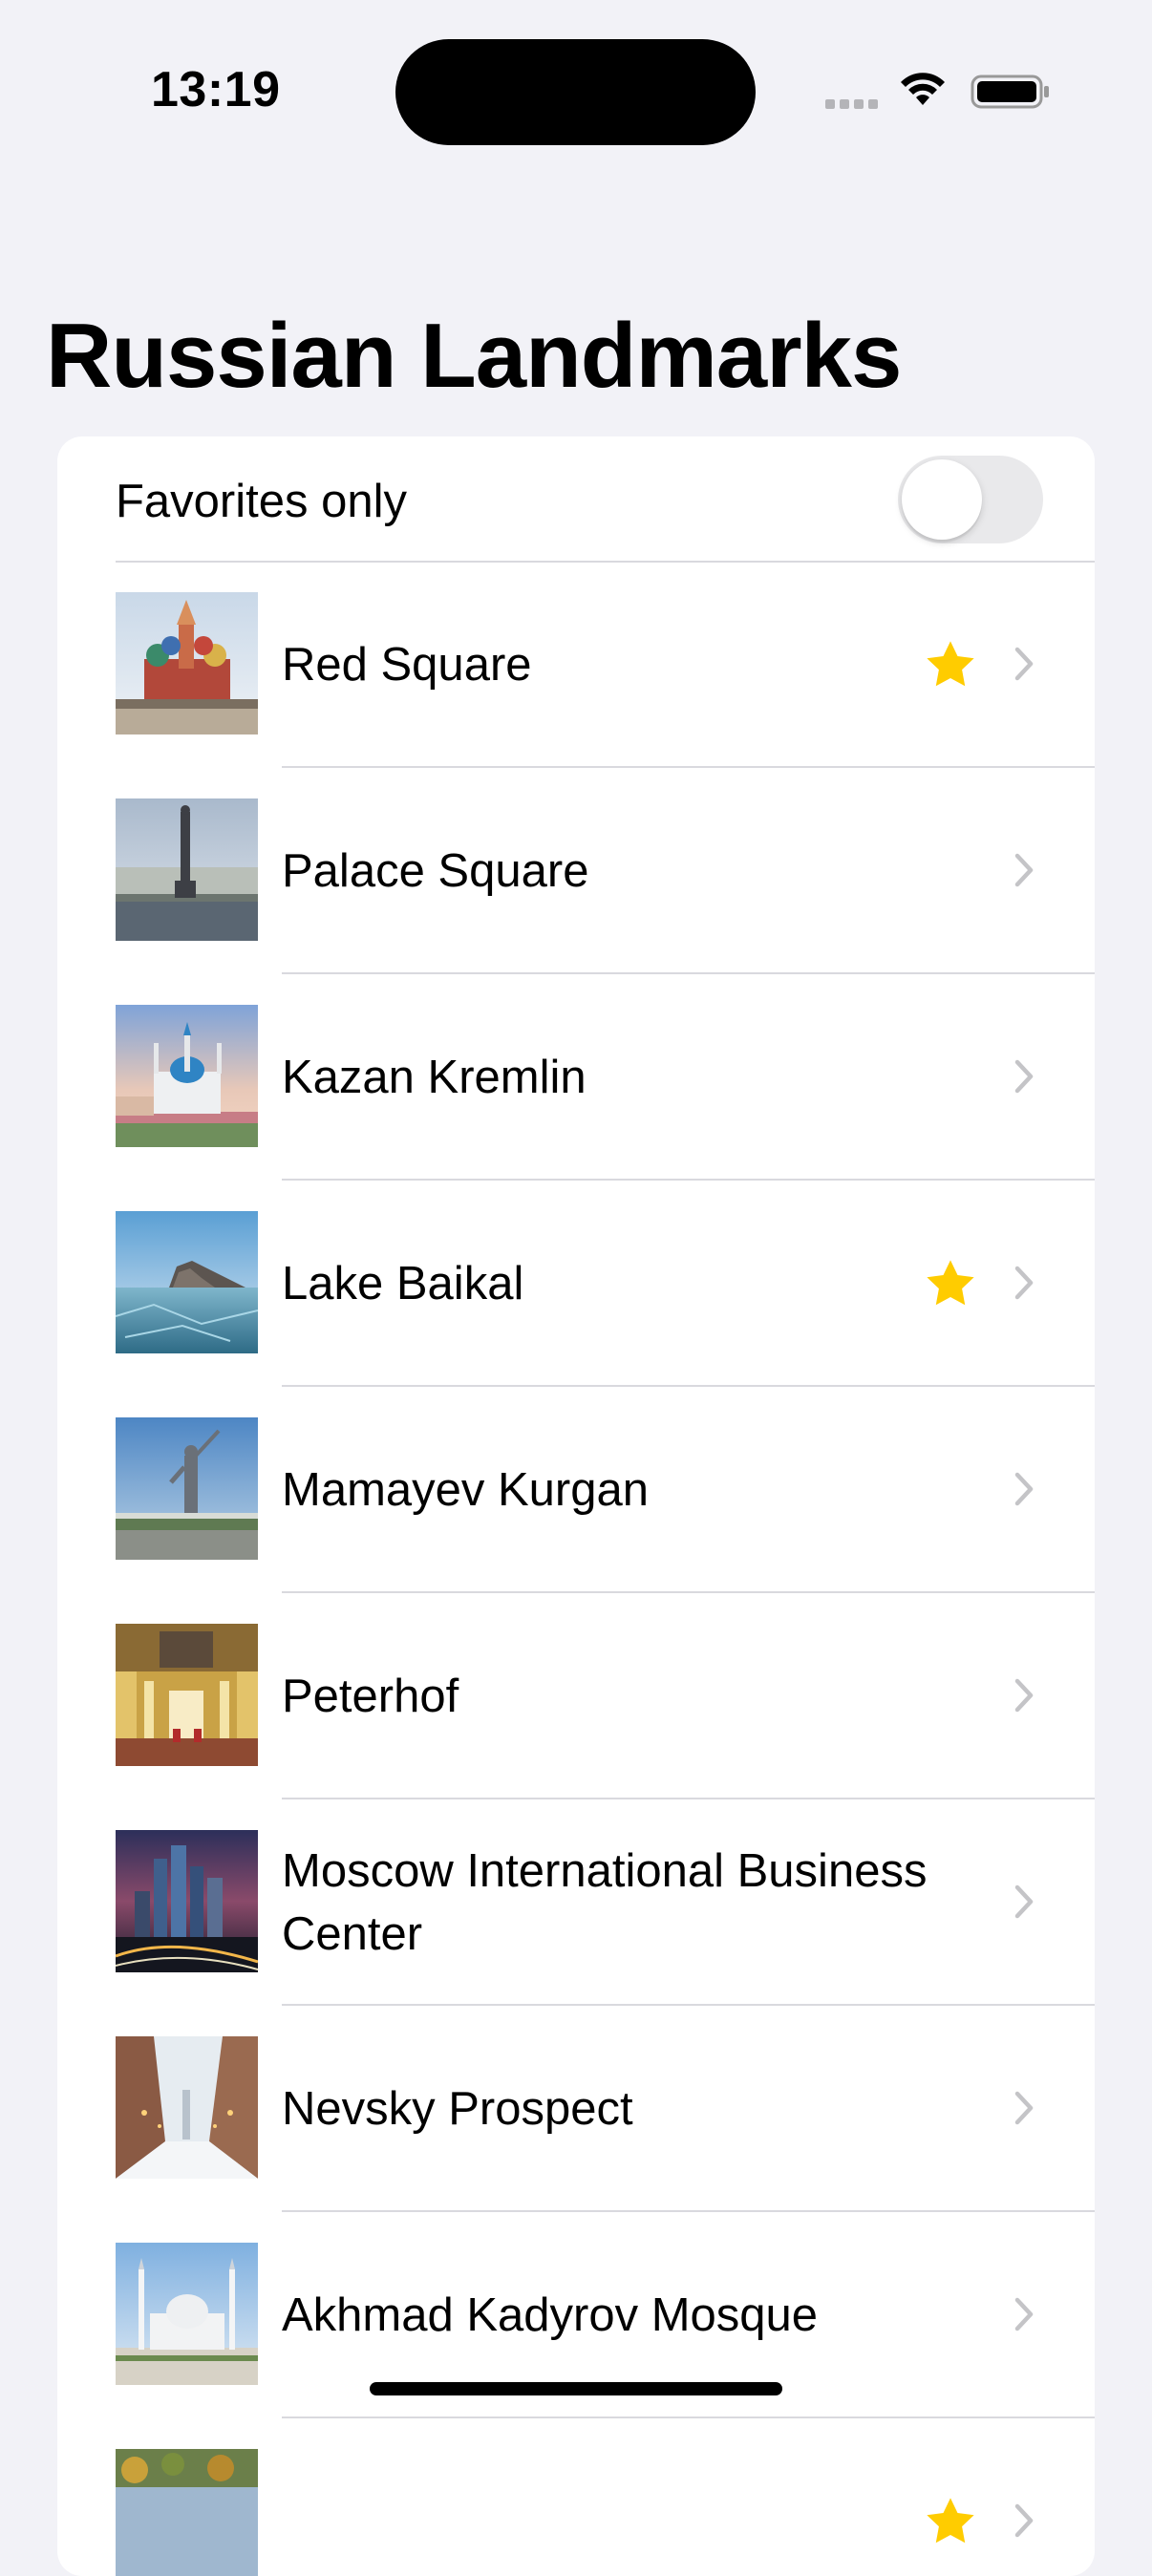  Describe the element at coordinates (407, 665) in the screenshot. I see `landmark-name: Red Square` at that location.